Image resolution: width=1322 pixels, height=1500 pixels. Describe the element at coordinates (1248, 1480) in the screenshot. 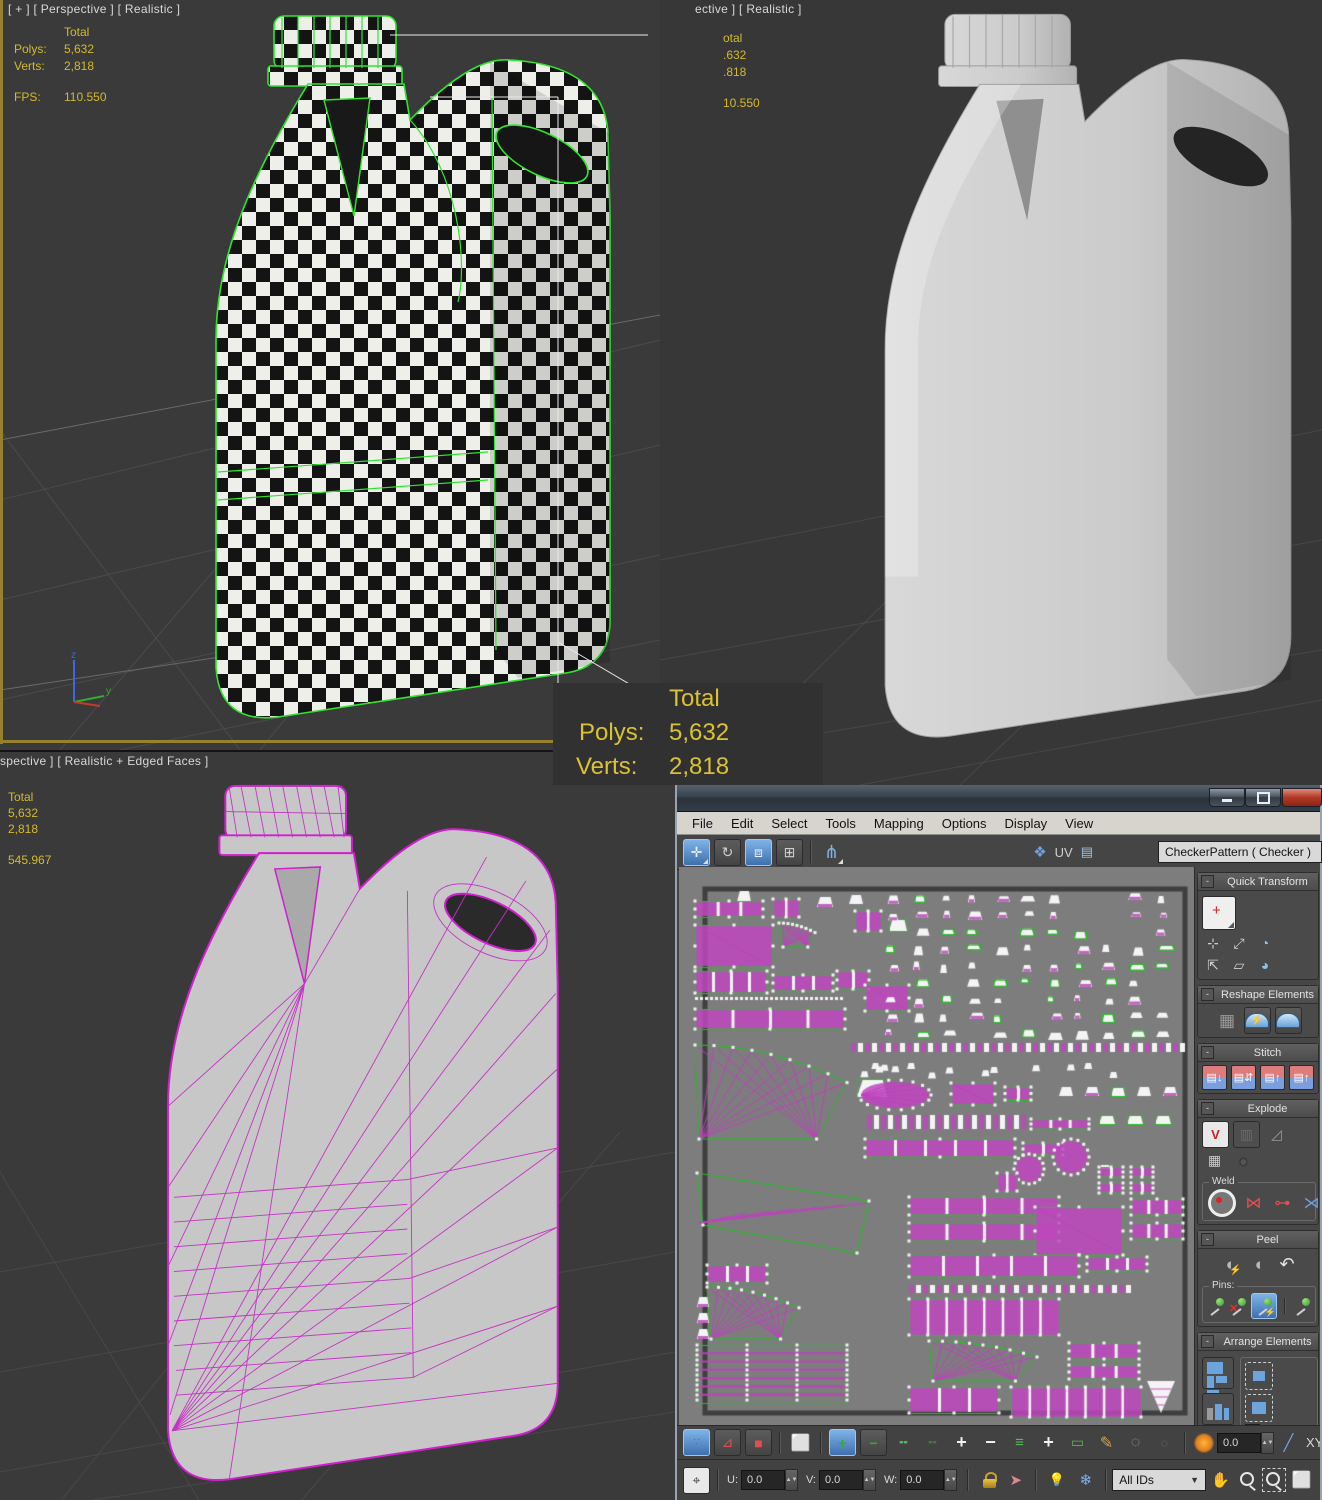

I see `zoom-icon` at that location.